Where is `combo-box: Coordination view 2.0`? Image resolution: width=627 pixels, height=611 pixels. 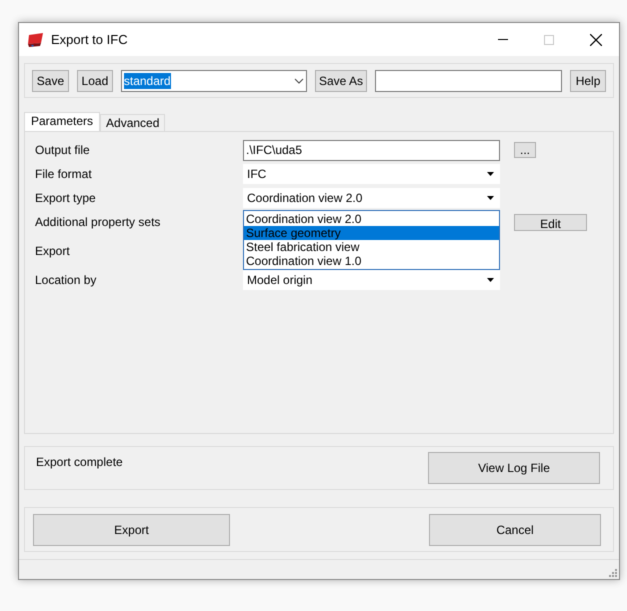
combo-box: Coordination view 2.0 is located at coordinates (371, 198).